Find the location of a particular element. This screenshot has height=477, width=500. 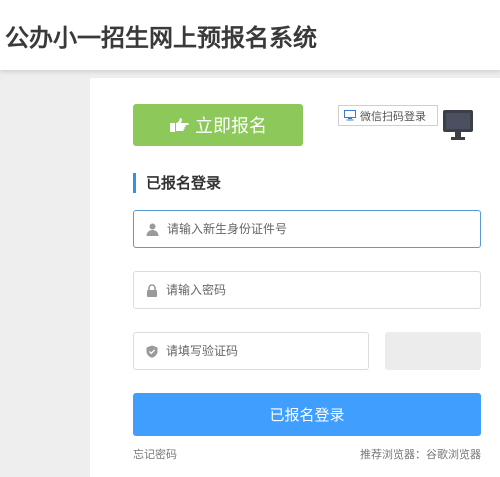

qr-toggle-icon is located at coordinates (461, 127).